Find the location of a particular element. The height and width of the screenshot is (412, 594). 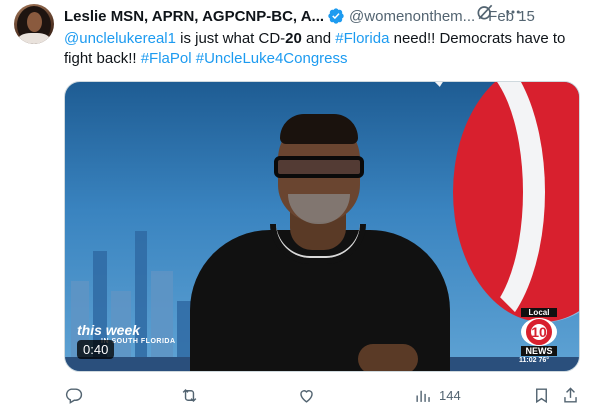

mention-link: @unclelukereal1 is located at coordinates (120, 38).